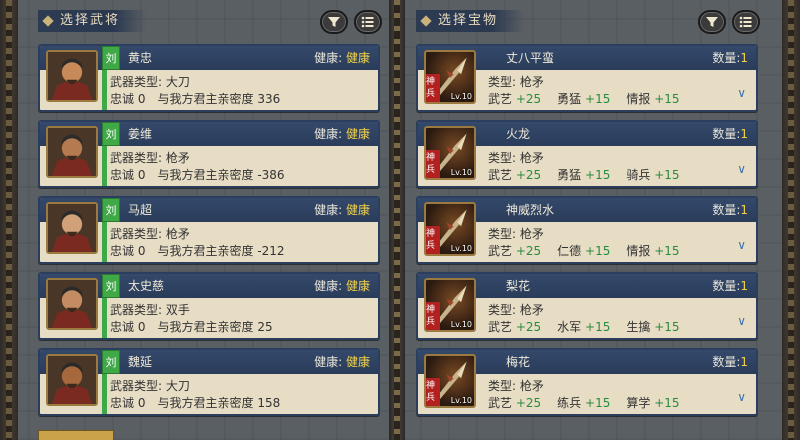  Describe the element at coordinates (531, 310) in the screenshot. I see `type-value: 枪矛` at that location.